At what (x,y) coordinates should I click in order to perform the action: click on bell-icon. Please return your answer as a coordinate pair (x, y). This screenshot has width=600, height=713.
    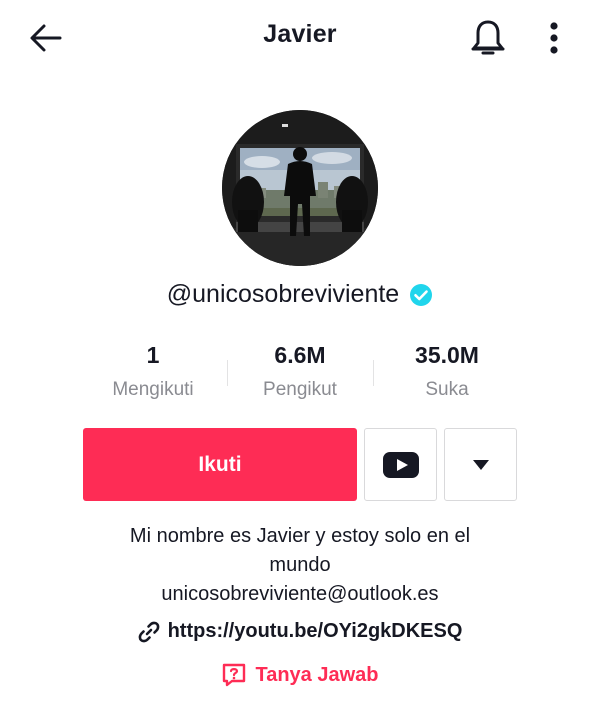
    Looking at the image, I should click on (488, 37).